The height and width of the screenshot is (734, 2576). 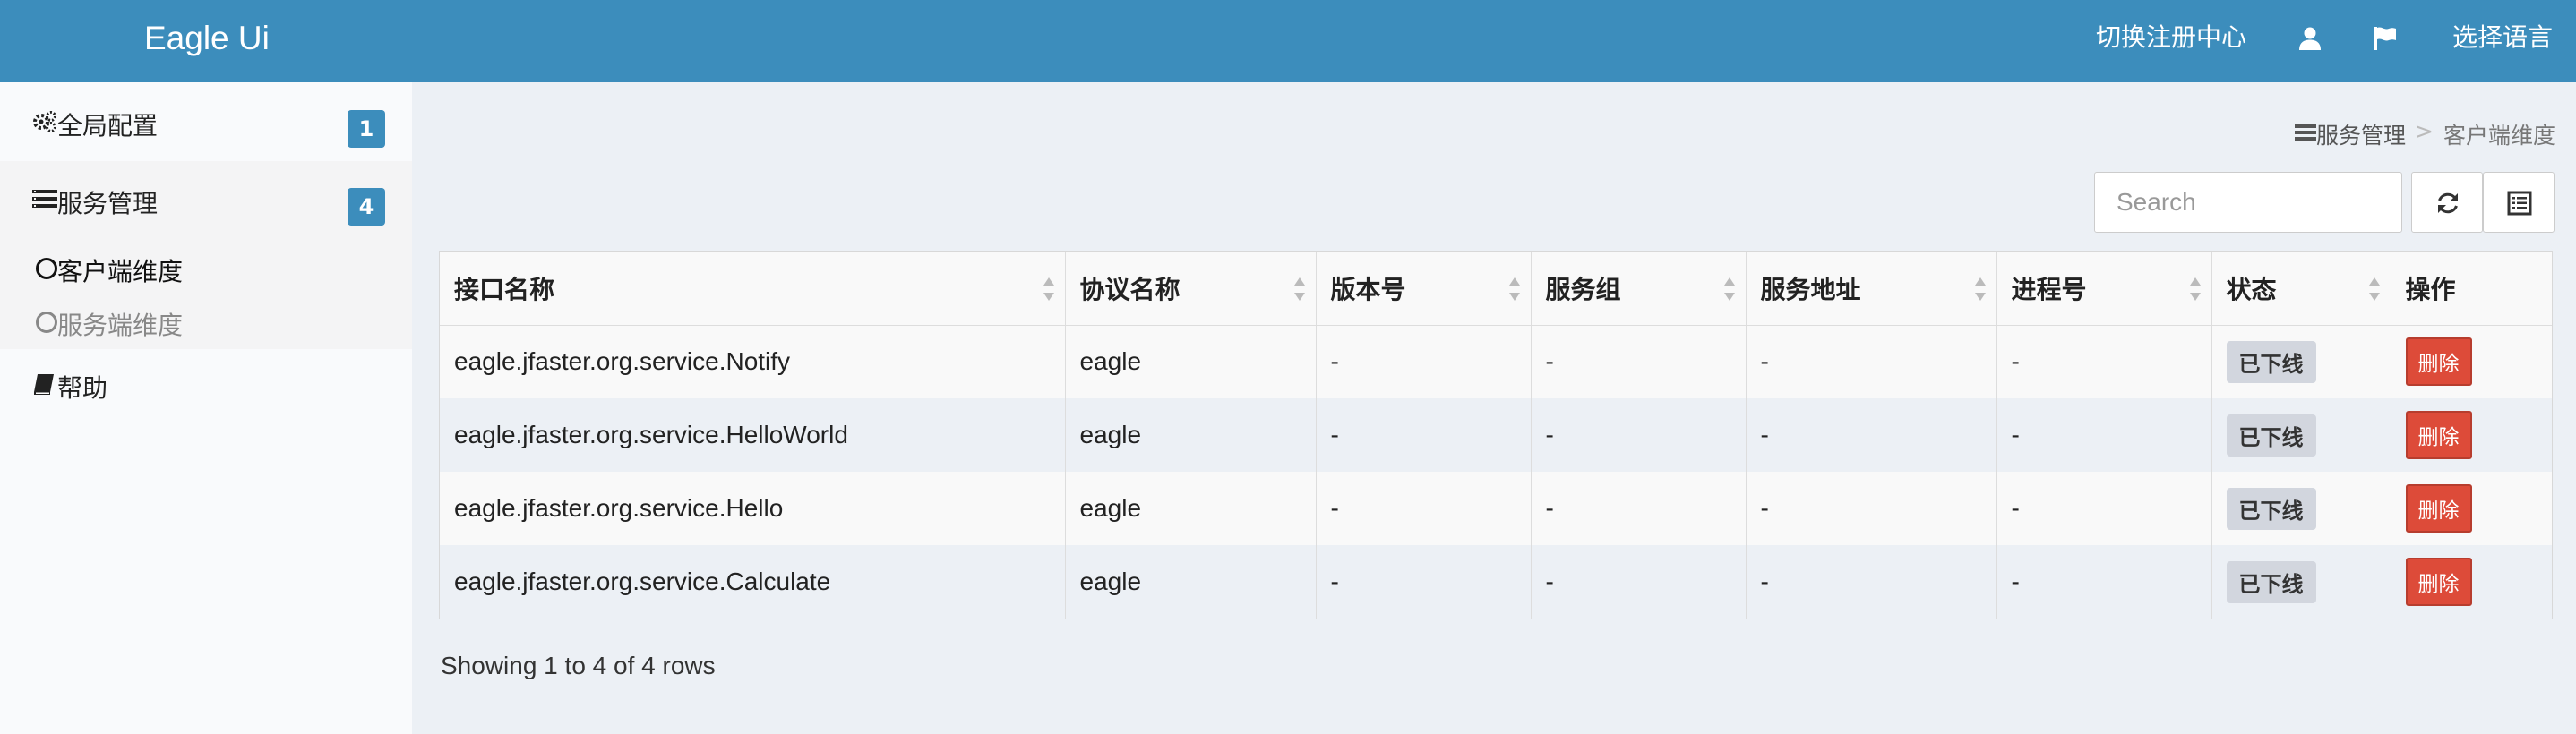 I want to click on column-label: 接口名称, so click(x=504, y=289).